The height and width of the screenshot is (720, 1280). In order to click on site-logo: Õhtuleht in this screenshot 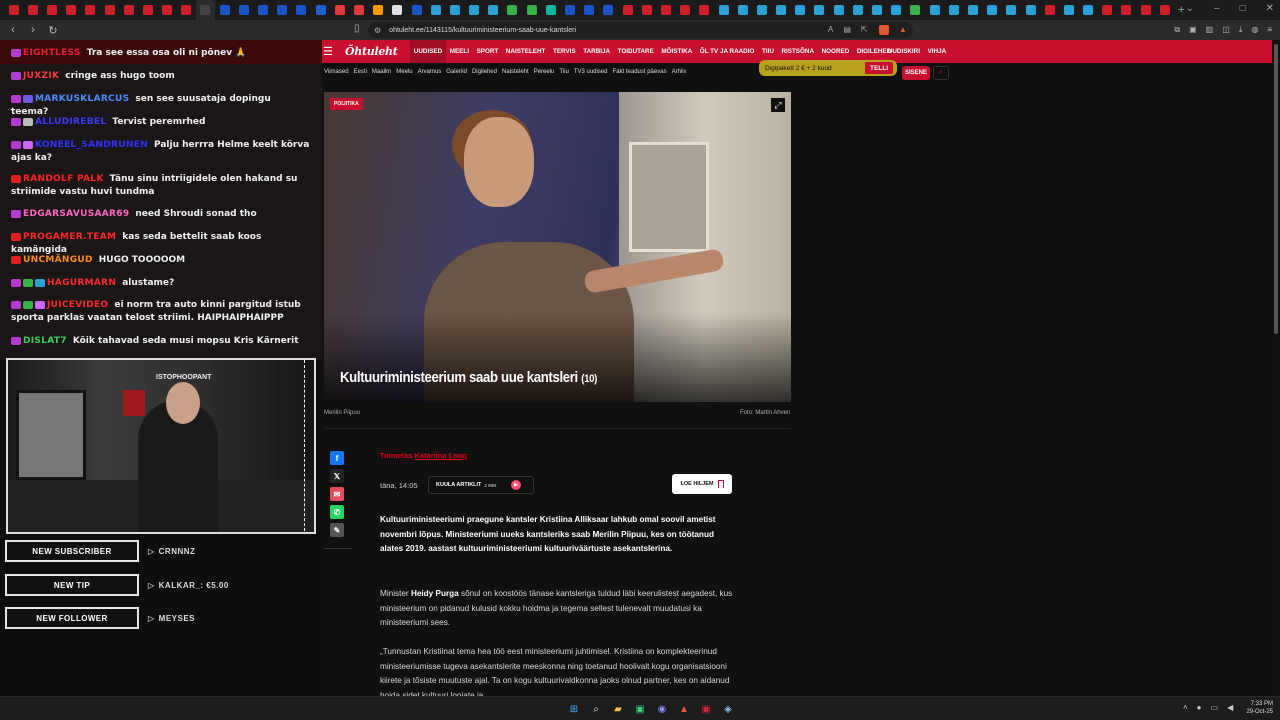, I will do `click(371, 51)`.